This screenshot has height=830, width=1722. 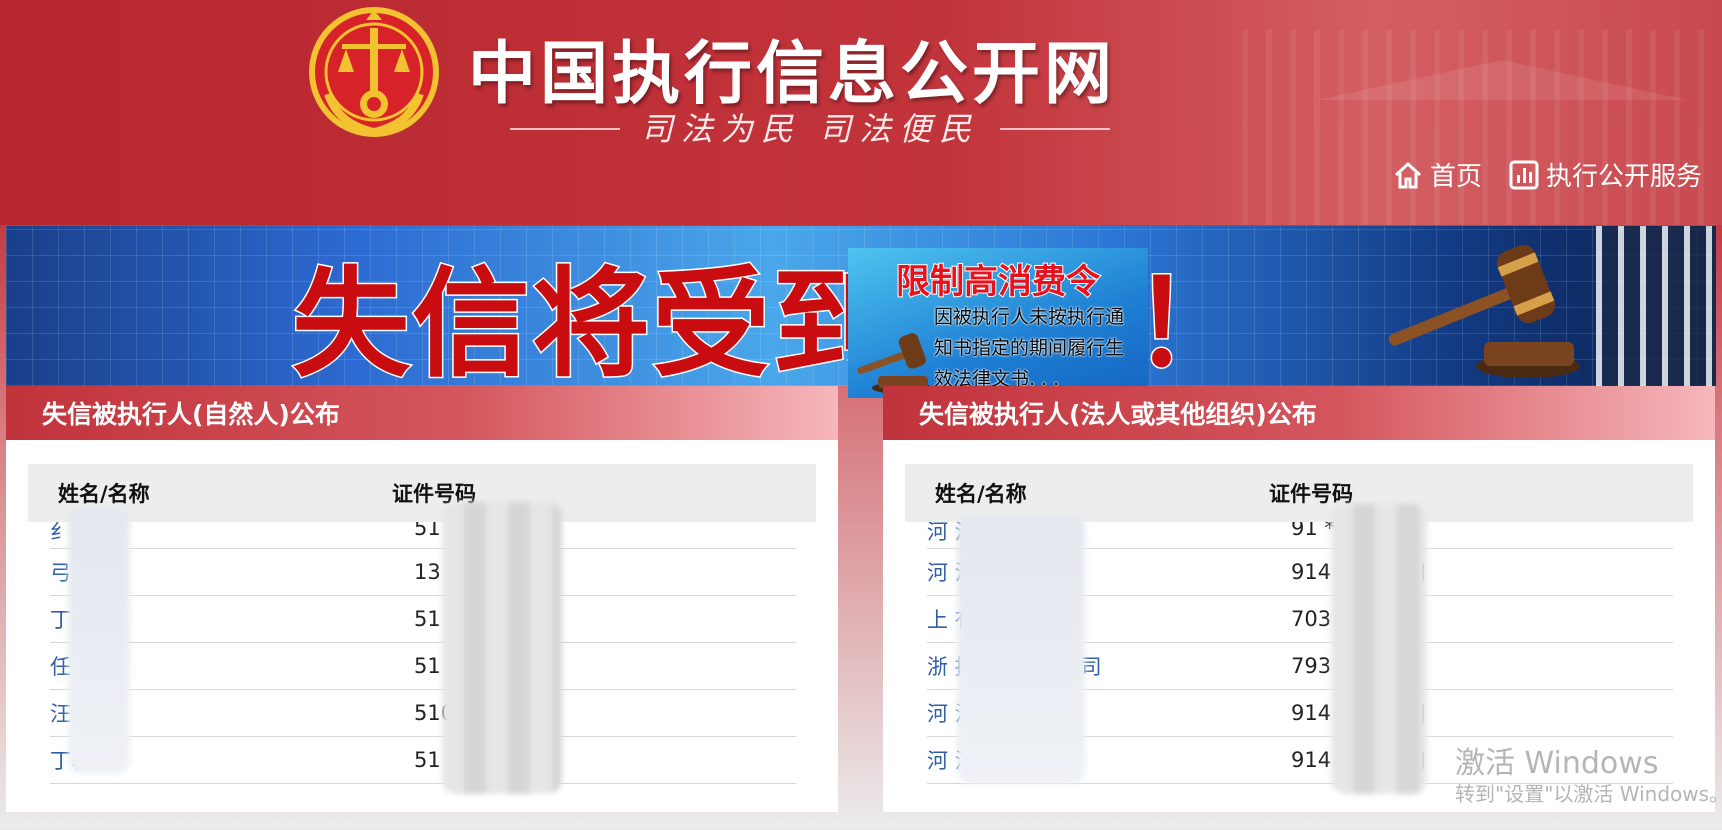 I want to click on site-title: 中国执行信息公开网, so click(x=792, y=74).